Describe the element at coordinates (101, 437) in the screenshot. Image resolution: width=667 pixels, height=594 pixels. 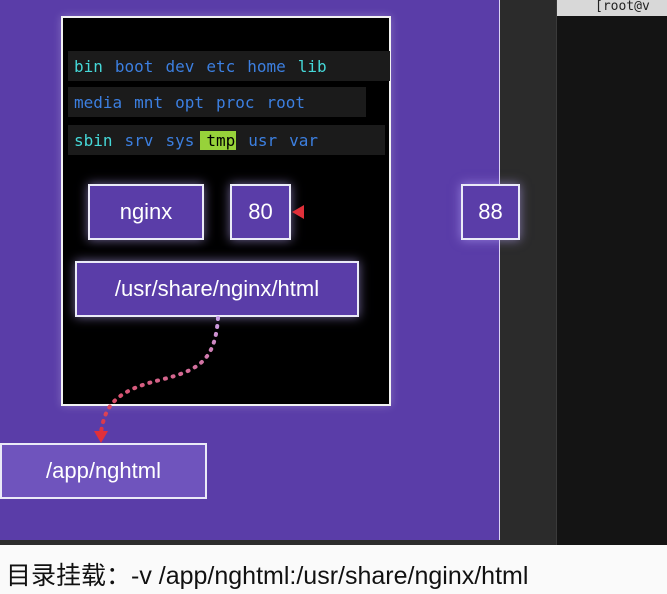
I see `volume-arrowhead` at that location.